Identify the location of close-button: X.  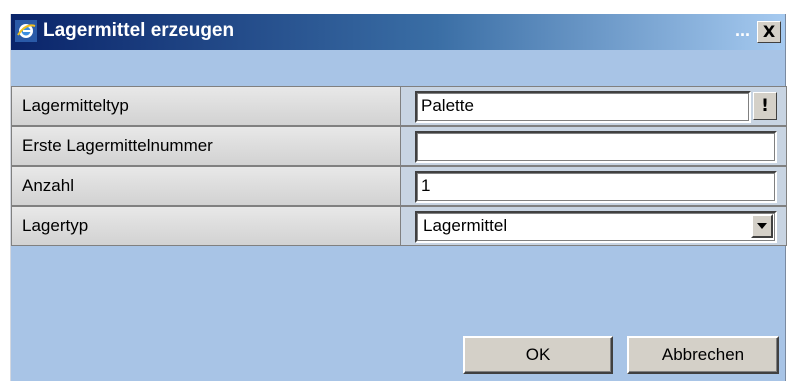
(769, 32).